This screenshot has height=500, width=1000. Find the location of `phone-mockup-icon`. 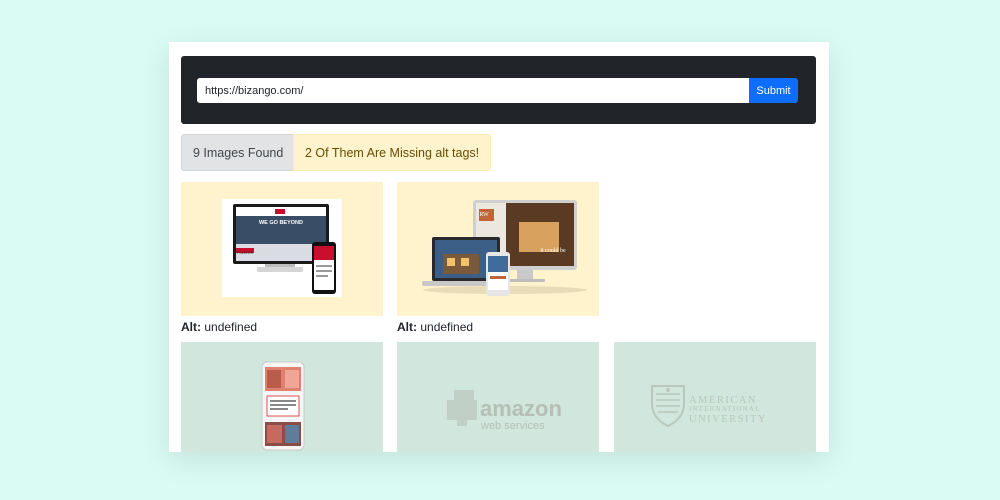

phone-mockup-icon is located at coordinates (283, 406).